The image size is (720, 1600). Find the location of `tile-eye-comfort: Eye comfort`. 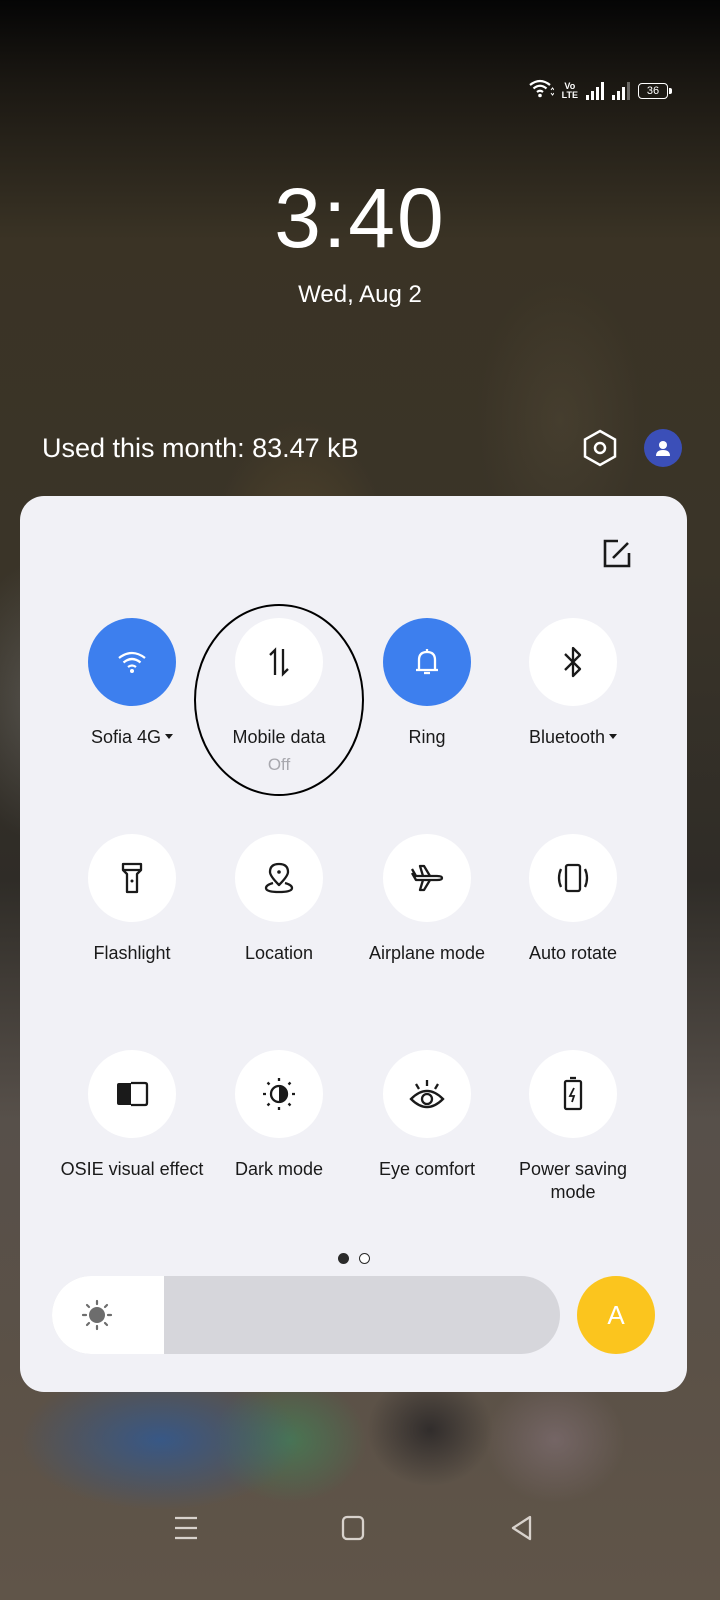

tile-eye-comfort: Eye comfort is located at coordinates (427, 1115).